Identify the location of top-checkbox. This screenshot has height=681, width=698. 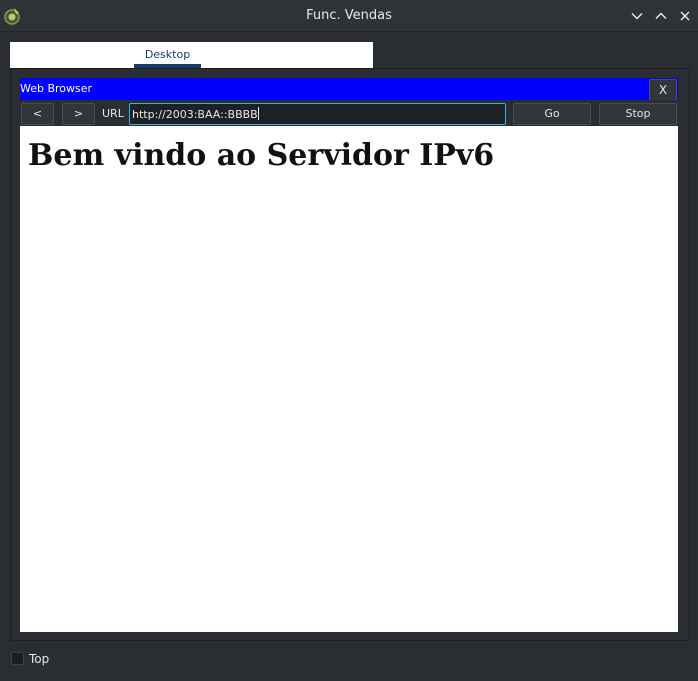
(17, 658).